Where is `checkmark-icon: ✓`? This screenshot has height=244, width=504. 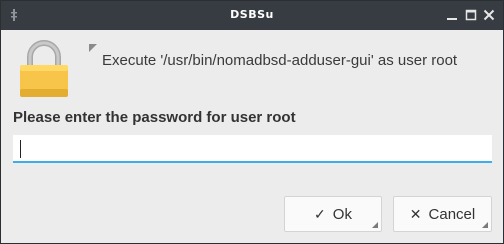 checkmark-icon: ✓ is located at coordinates (320, 213).